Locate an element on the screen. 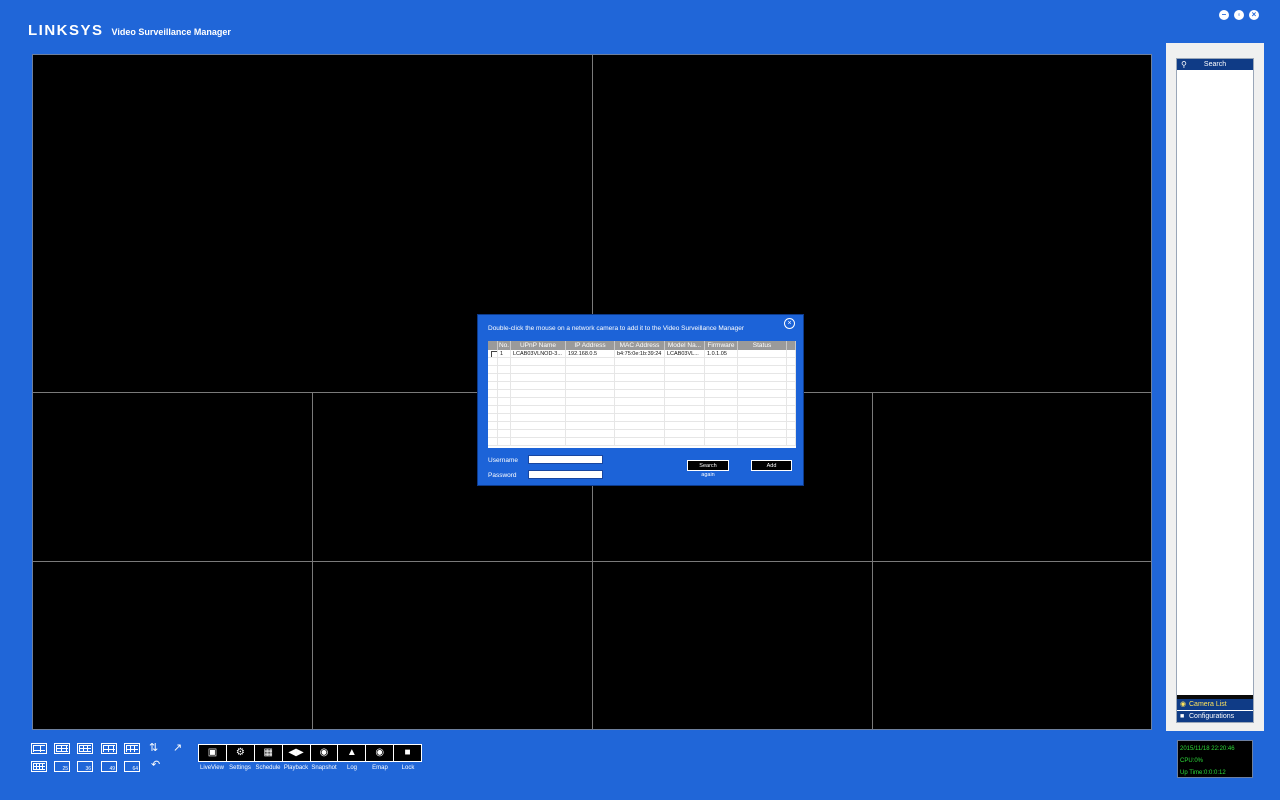 This screenshot has width=1280, height=800. layout-6-button is located at coordinates (109, 748).